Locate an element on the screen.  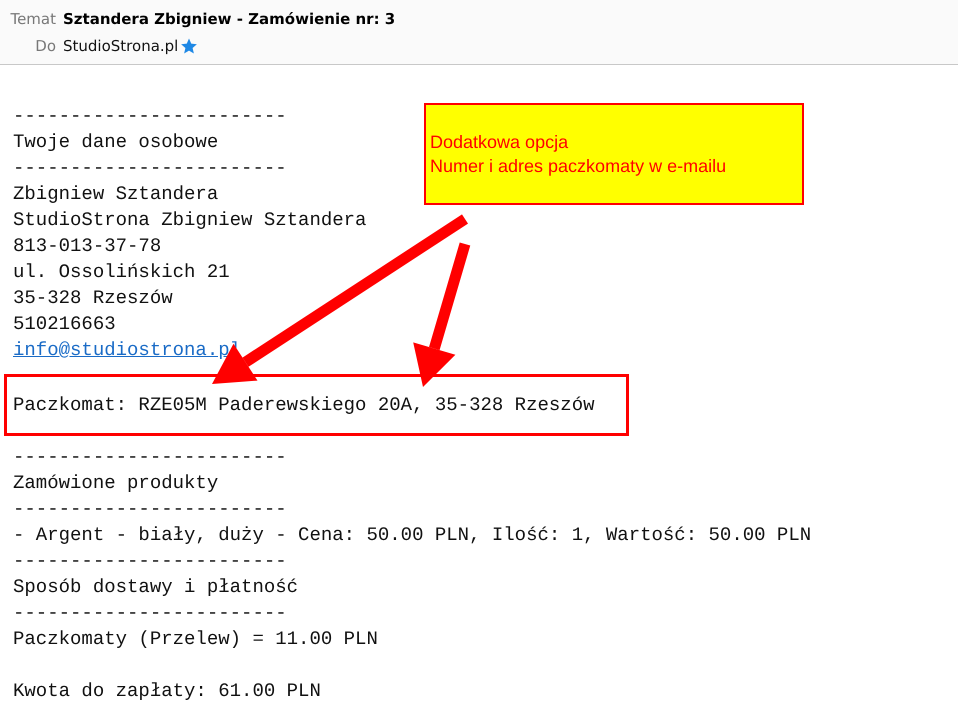
body-text: Twoje dane osobowe is located at coordinates (115, 142).